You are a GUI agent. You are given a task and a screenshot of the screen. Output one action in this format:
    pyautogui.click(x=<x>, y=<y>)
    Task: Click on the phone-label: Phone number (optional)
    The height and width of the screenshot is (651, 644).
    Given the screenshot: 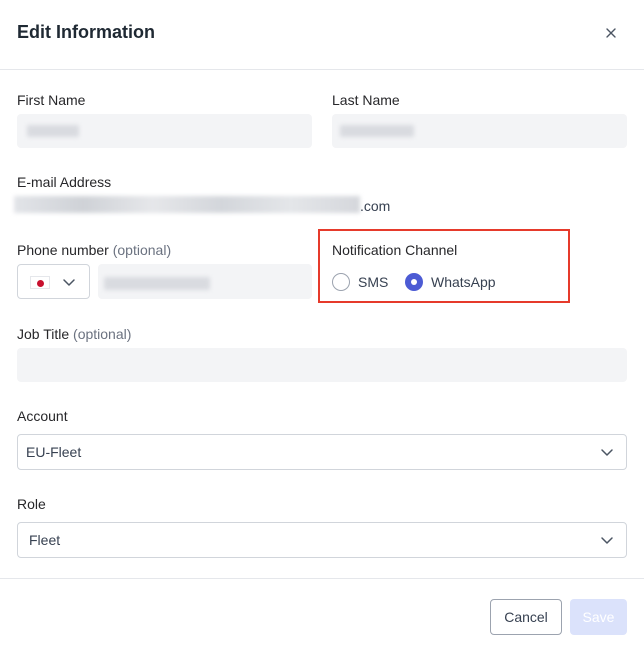 What is the action you would take?
    pyautogui.click(x=94, y=250)
    